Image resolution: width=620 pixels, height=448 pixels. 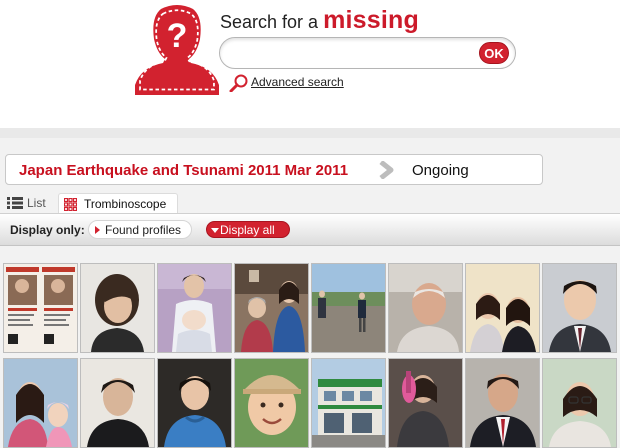 I want to click on child-portrait-image, so click(x=271, y=403).